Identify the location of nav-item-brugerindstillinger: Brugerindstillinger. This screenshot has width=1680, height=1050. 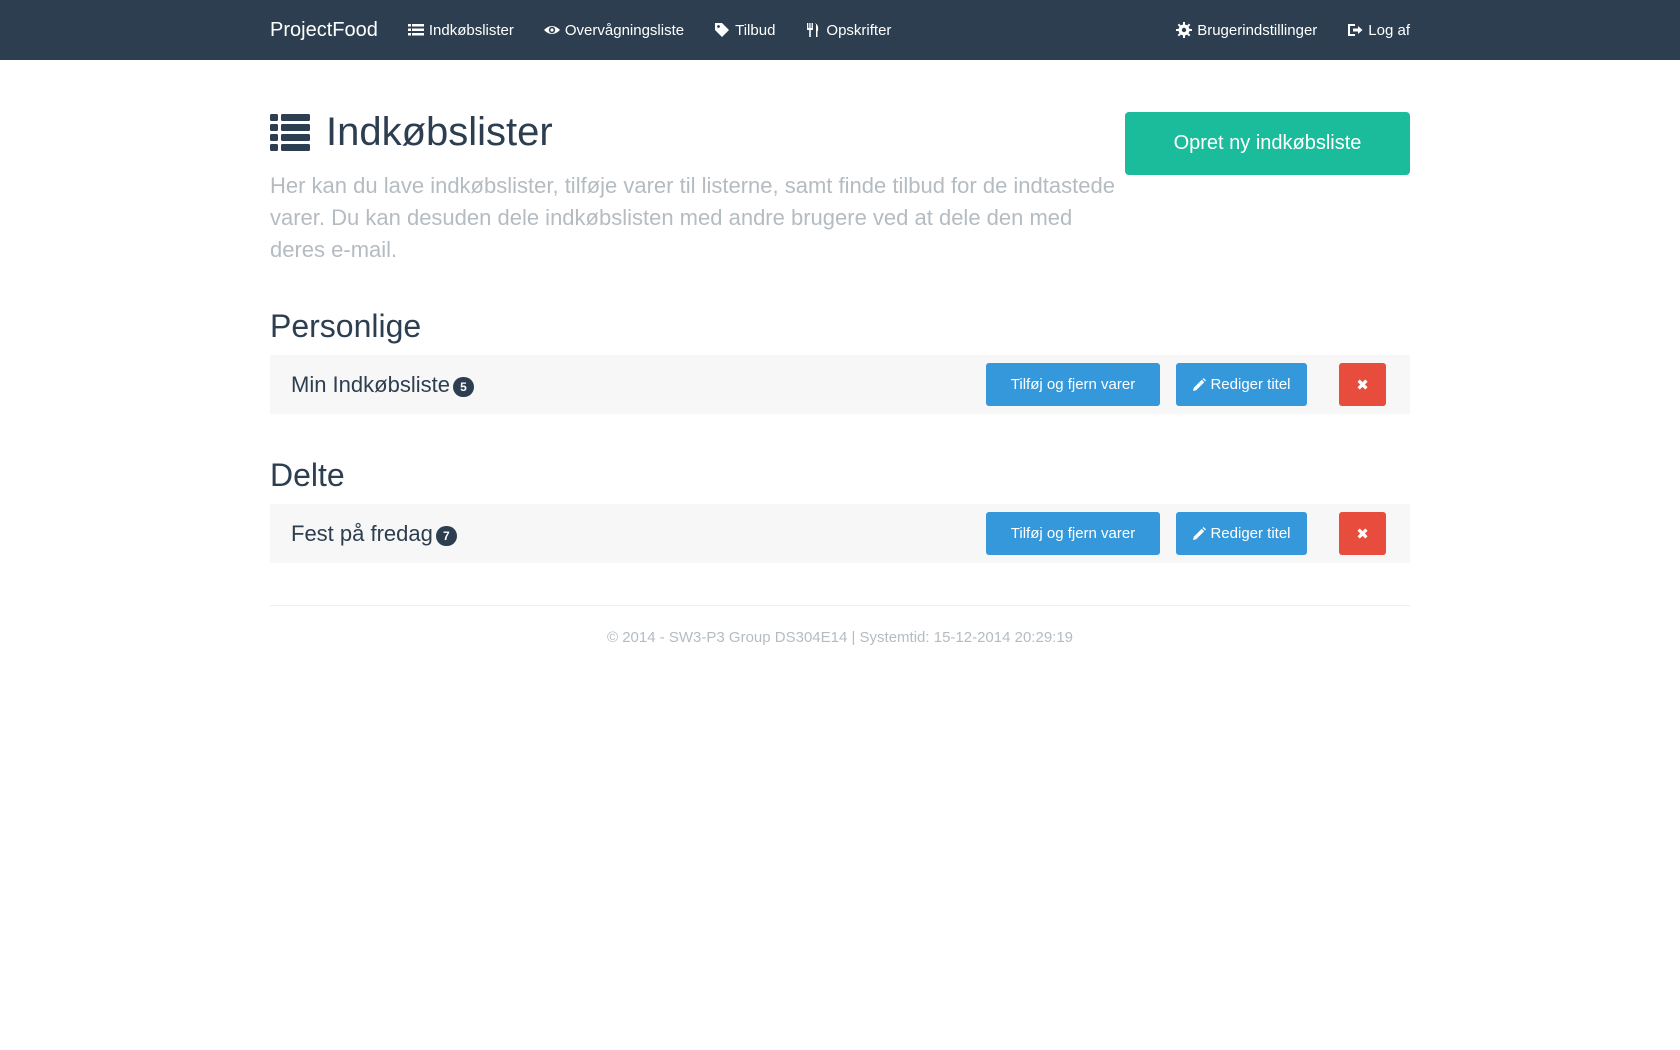
(1246, 30).